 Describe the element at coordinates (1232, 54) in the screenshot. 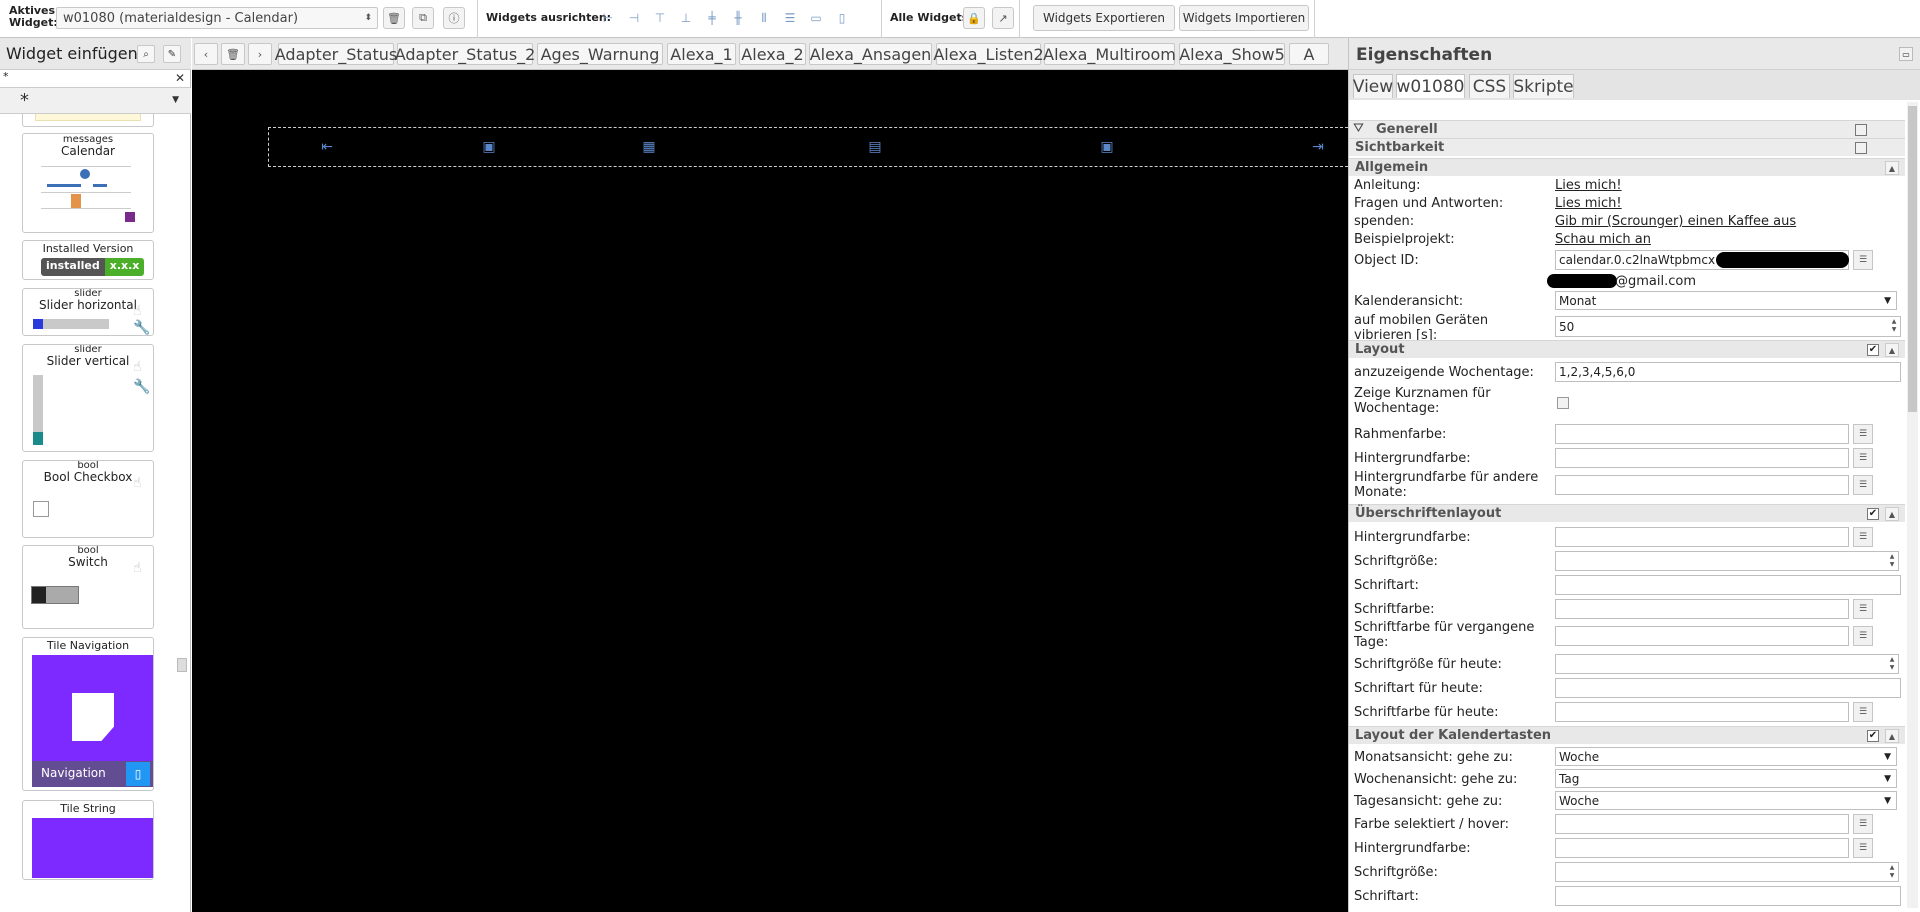

I see `view-tab: Alexa_Show5` at that location.